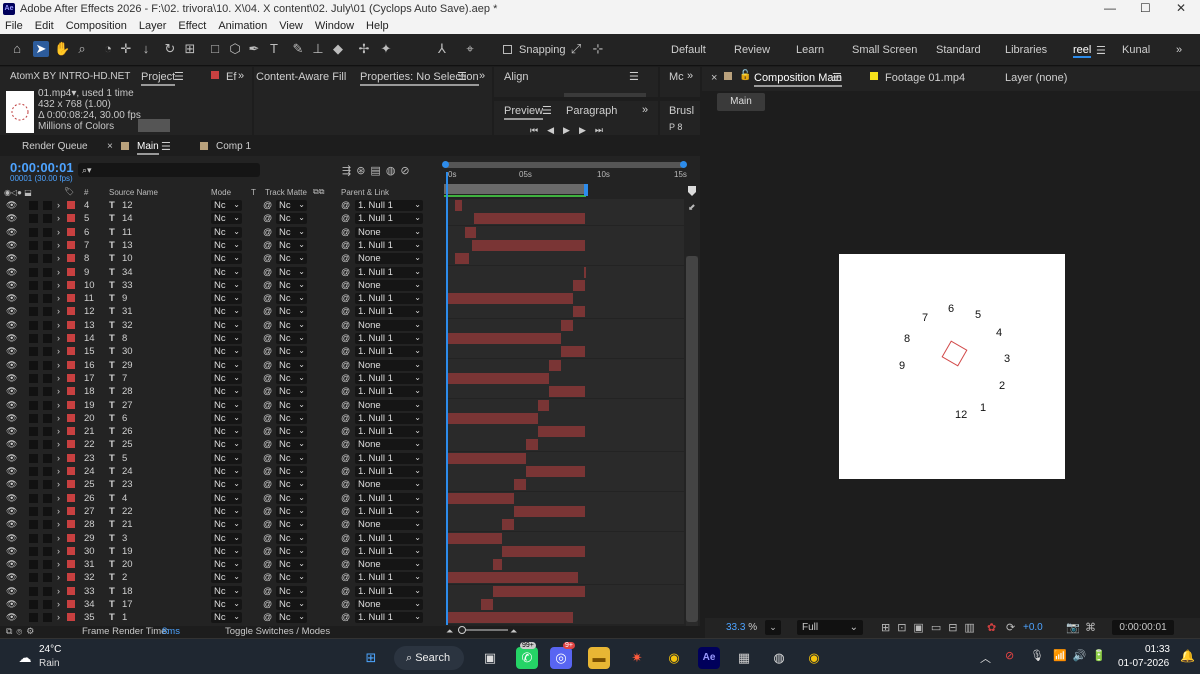  What do you see at coordinates (14, 26) in the screenshot?
I see `menu-file: File` at bounding box center [14, 26].